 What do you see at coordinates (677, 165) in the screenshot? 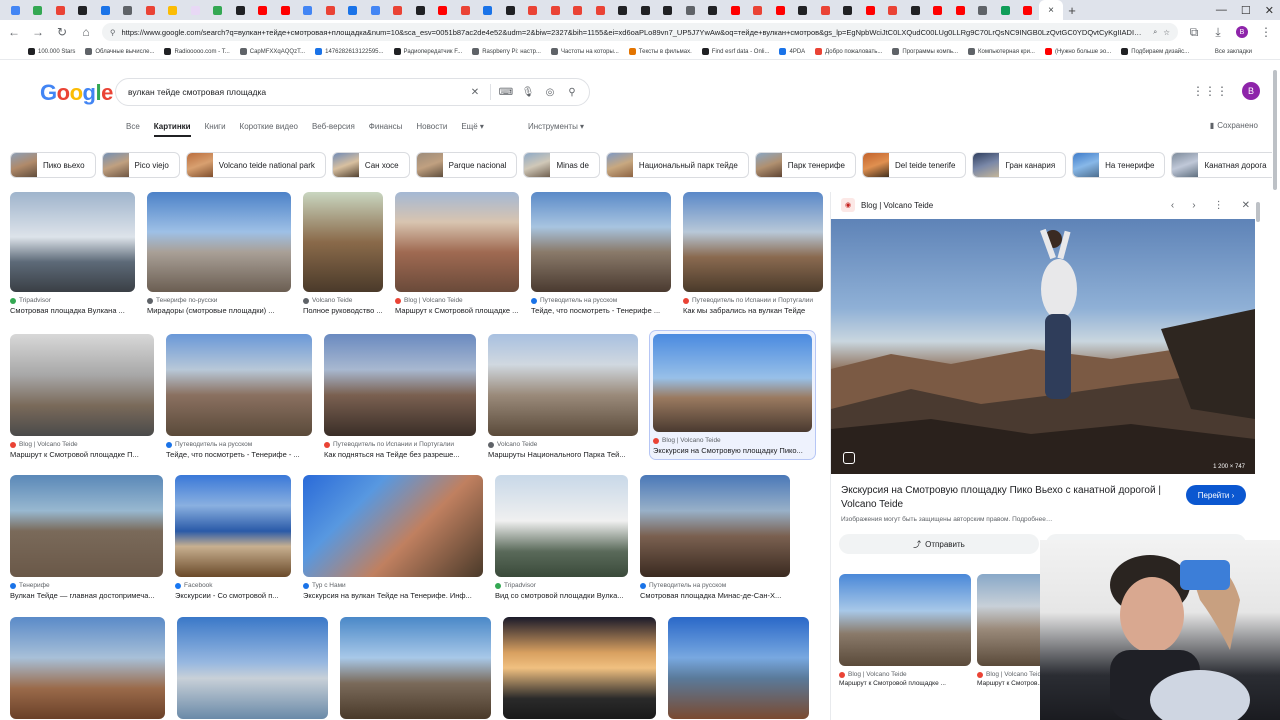
I see `refine-chip: Национальный парк тейде` at bounding box center [677, 165].